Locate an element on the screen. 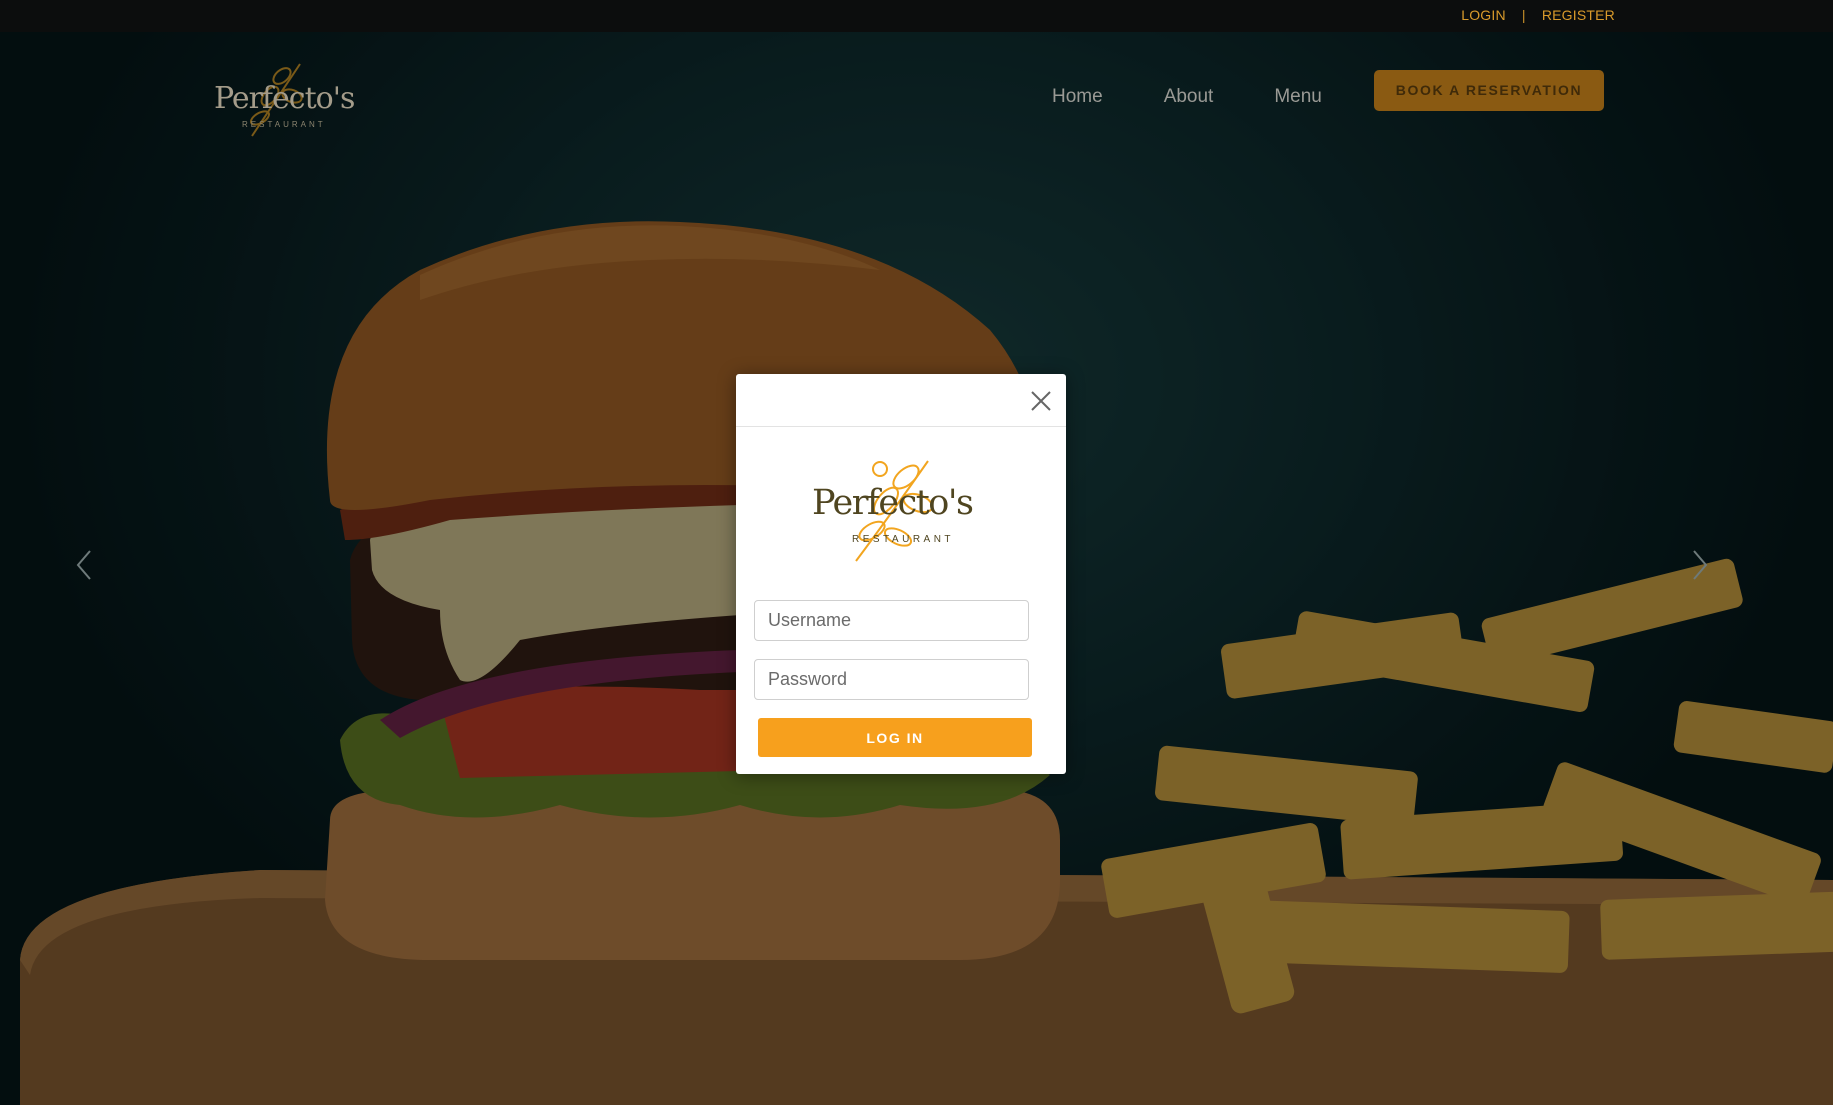 Image resolution: width=1833 pixels, height=1105 pixels. brand-name: Perfecto's is located at coordinates (284, 98).